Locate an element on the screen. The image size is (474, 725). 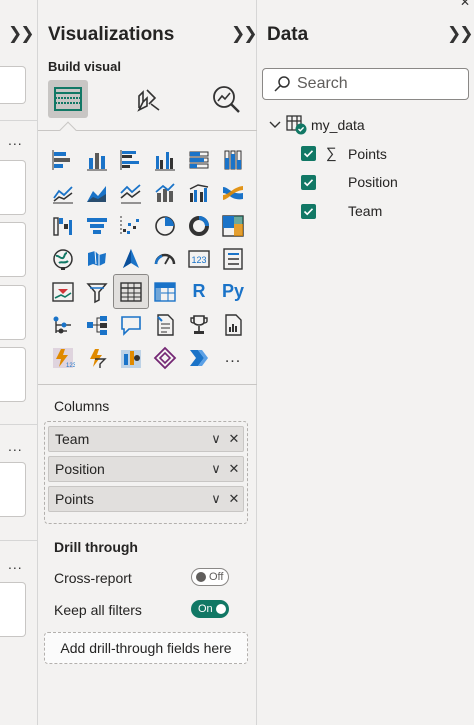
paginated-report-icon is located at coordinates (233, 324).